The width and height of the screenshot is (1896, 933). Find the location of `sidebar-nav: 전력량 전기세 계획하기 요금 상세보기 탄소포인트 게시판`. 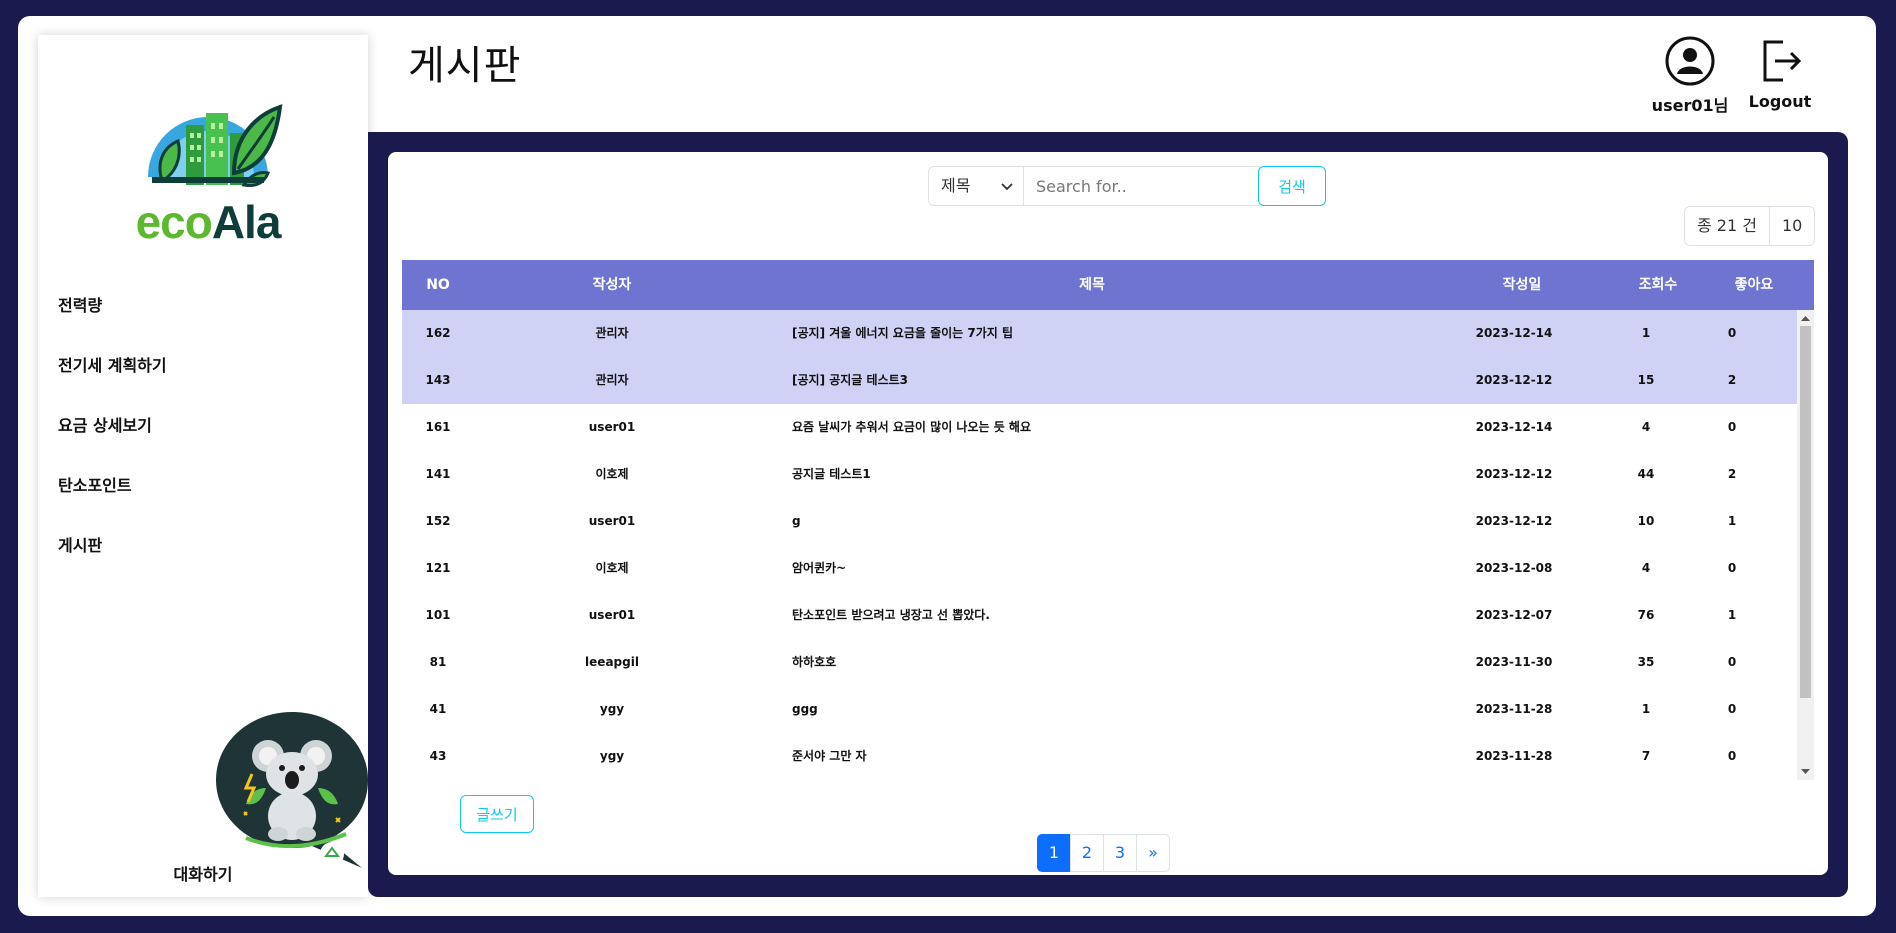

sidebar-nav: 전력량 전기세 계획하기 요금 상세보기 탄소포인트 게시판 is located at coordinates (112, 435).